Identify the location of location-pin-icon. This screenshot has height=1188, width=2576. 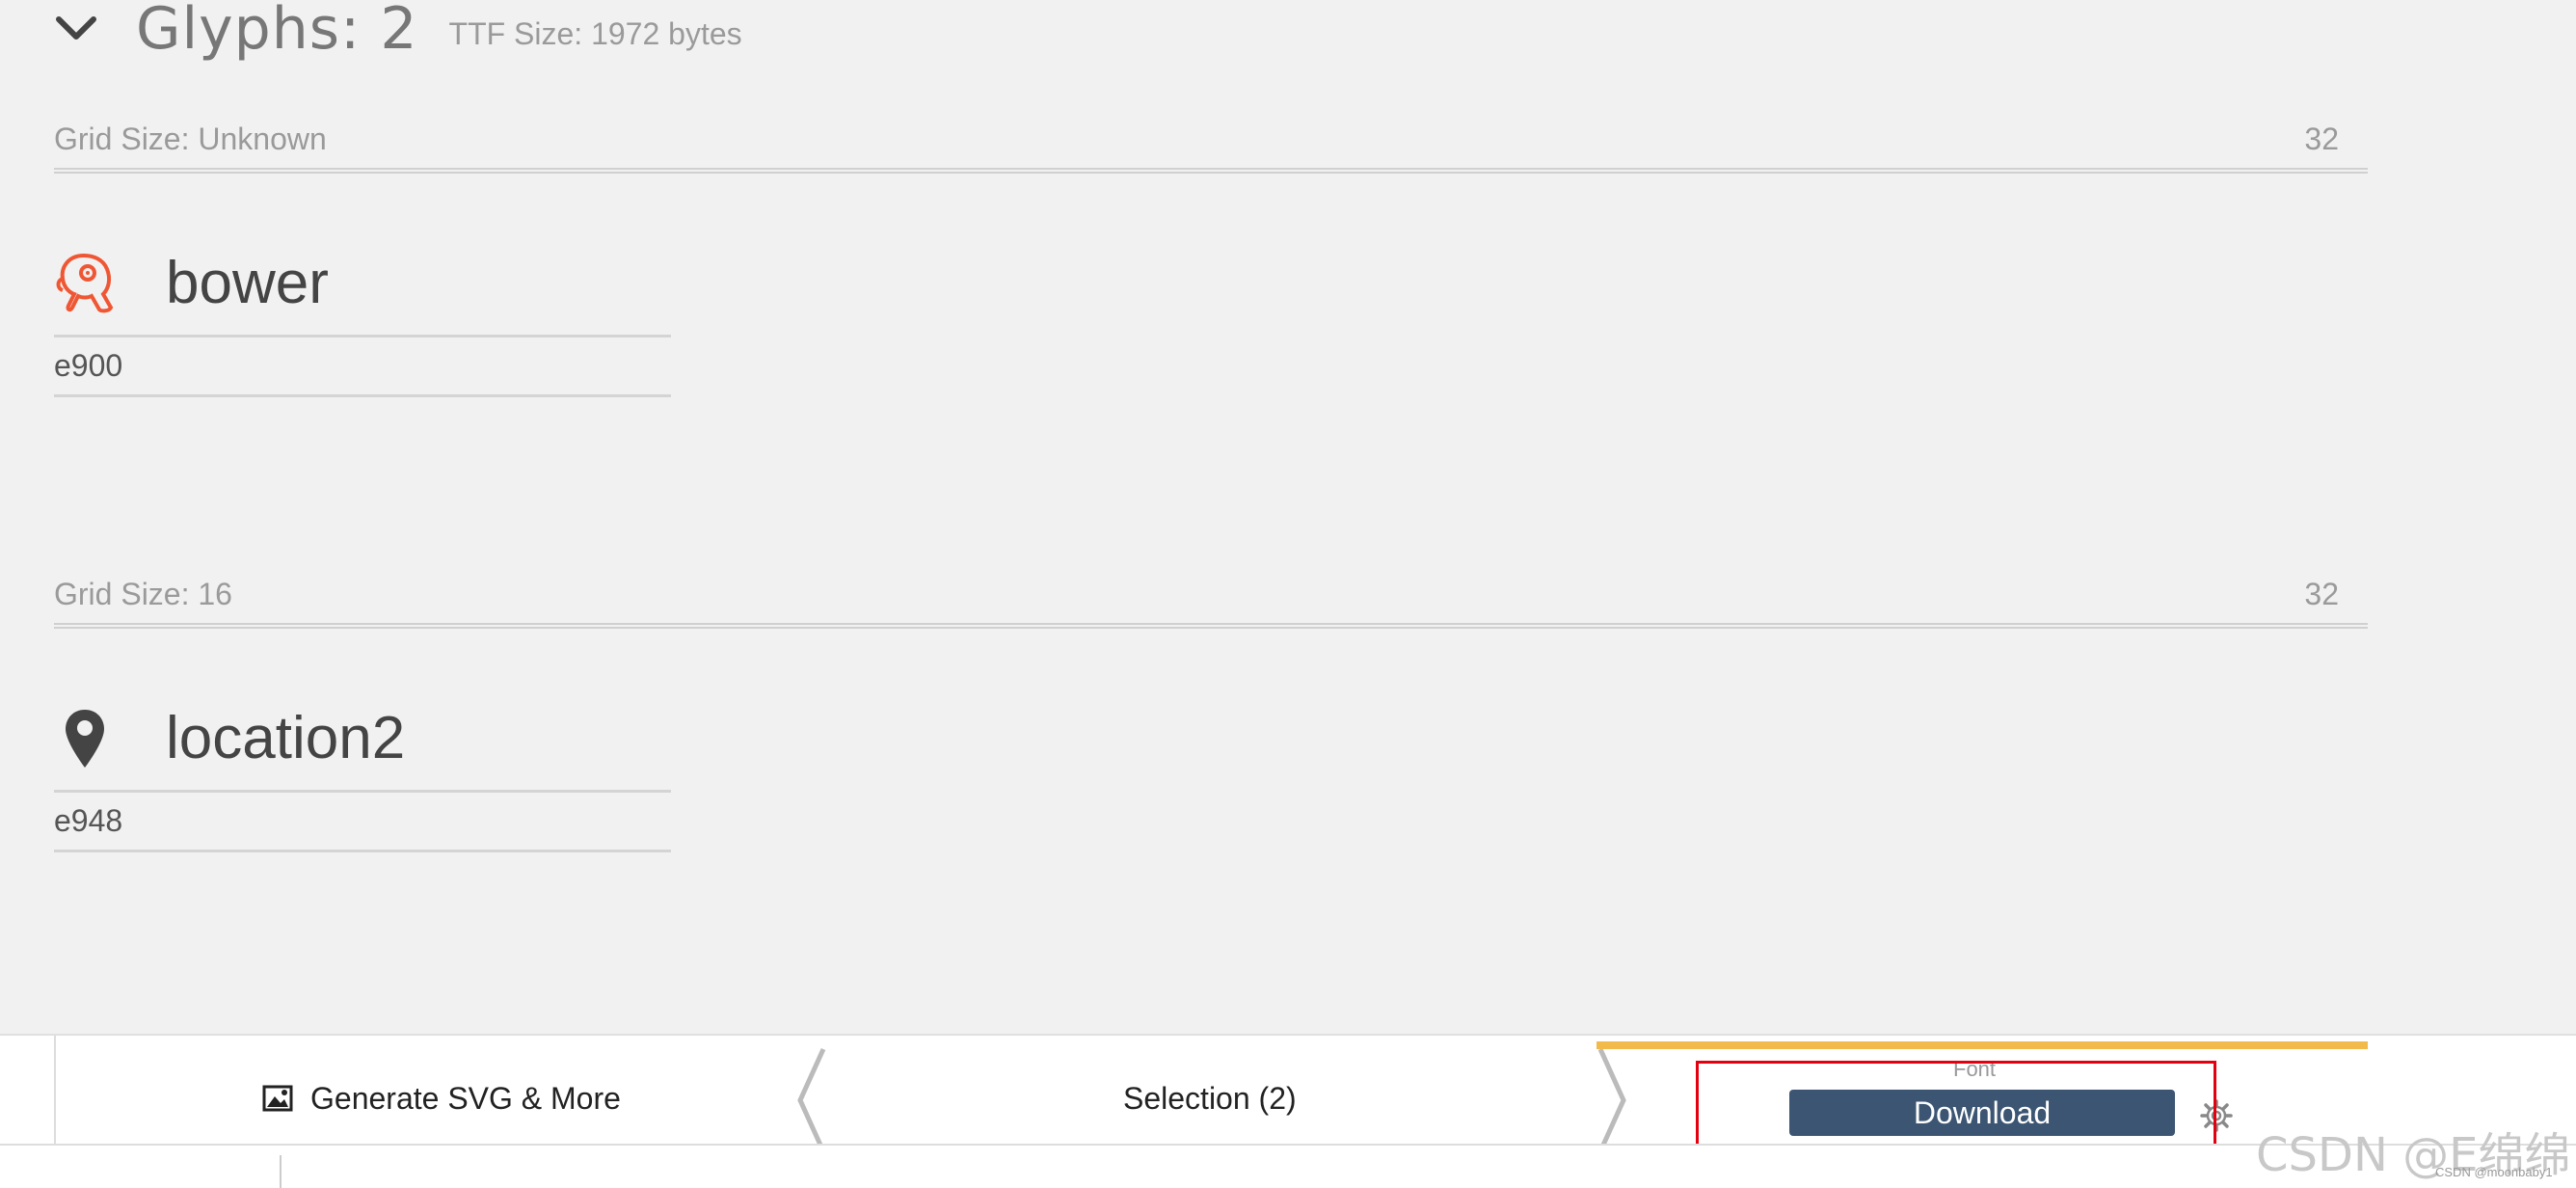
(85, 738).